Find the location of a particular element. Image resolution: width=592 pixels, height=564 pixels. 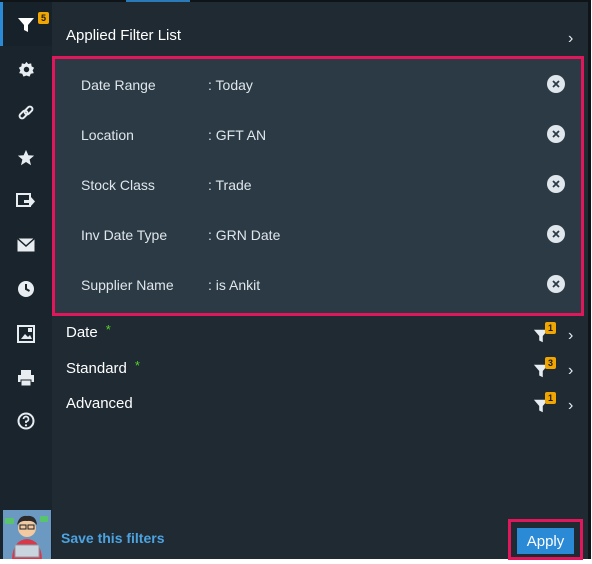

applied-filter-row: Location : GFT AN is located at coordinates (318, 136).